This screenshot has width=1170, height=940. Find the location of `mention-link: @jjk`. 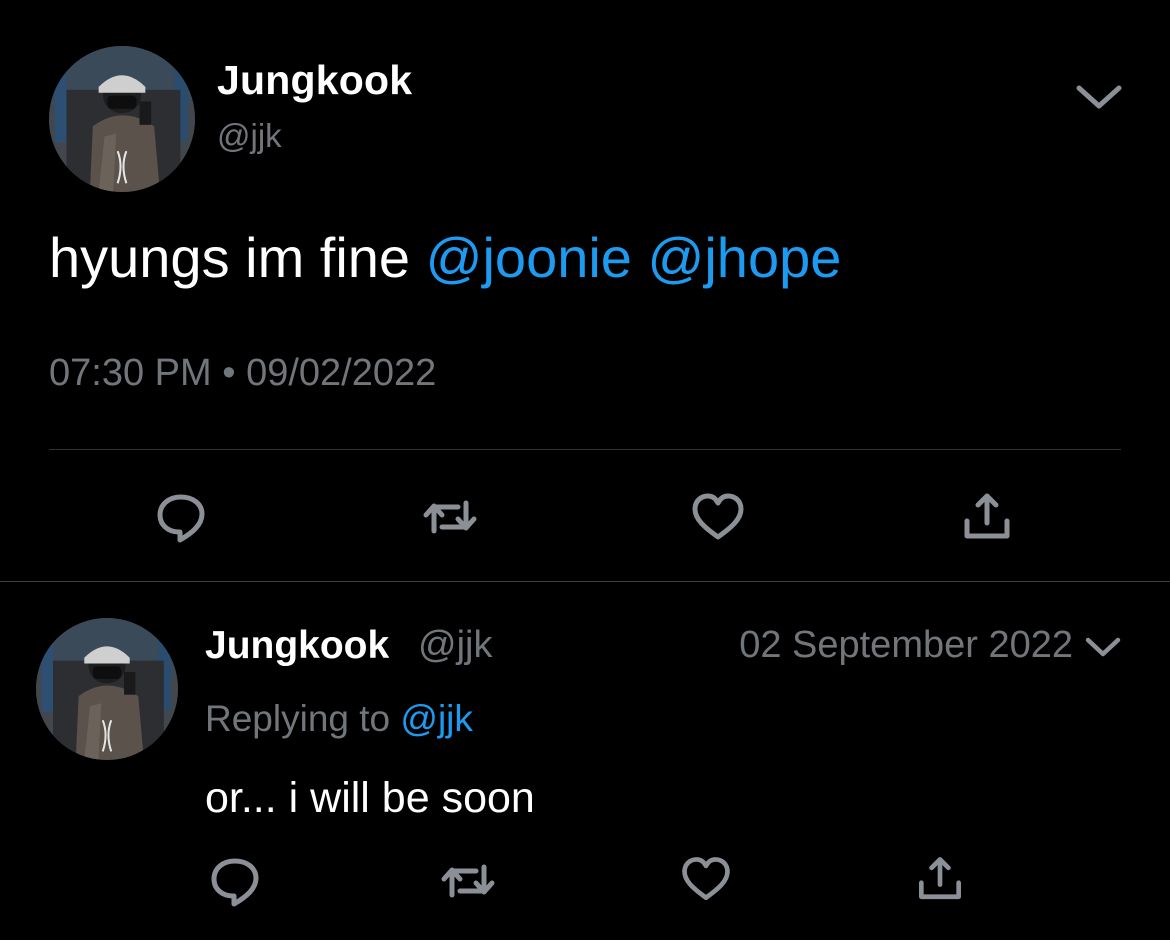

mention-link: @jjk is located at coordinates (436, 718).